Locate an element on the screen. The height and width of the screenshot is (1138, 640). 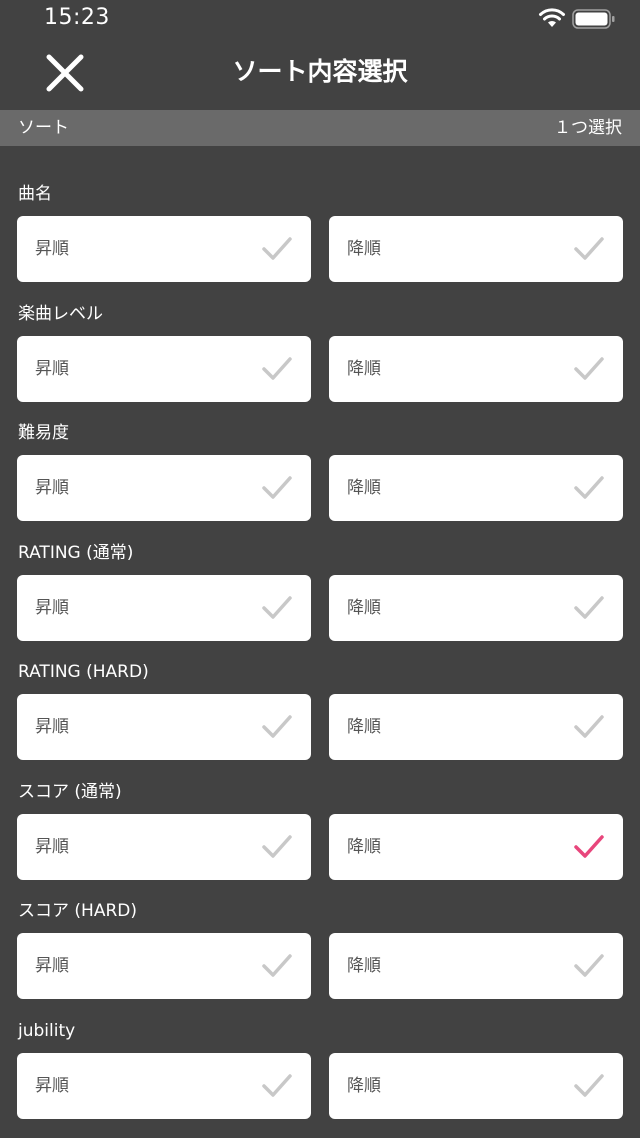
section-title: ソート is located at coordinates (43, 128).